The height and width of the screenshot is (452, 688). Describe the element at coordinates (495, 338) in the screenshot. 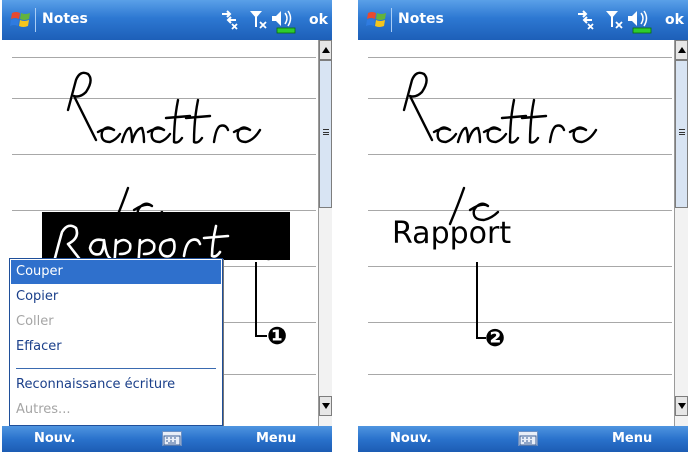

I see `callout-marker-2: ❷` at that location.